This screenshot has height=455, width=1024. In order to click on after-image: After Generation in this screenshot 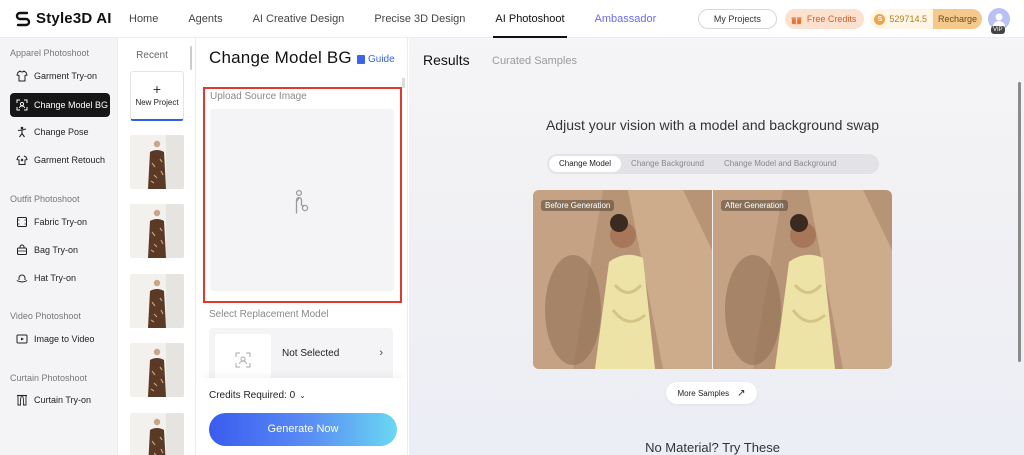, I will do `click(802, 279)`.